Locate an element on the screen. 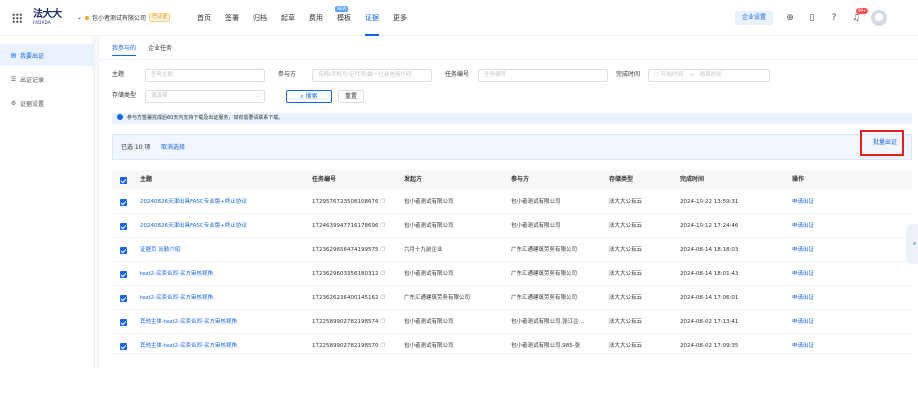 The height and width of the screenshot is (400, 918). side-float-handle is located at coordinates (912, 244).